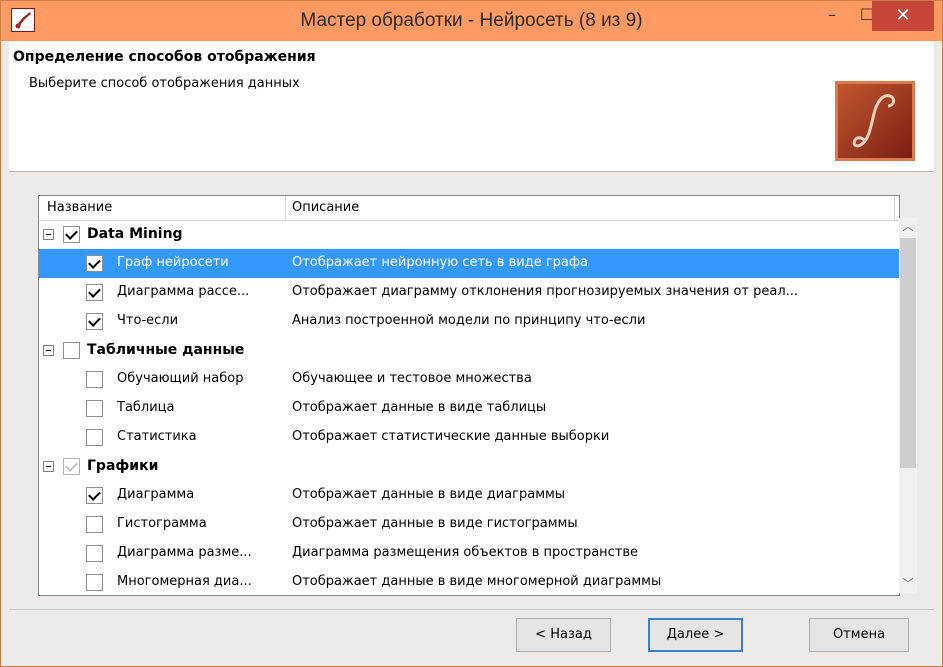 Image resolution: width=943 pixels, height=667 pixels. What do you see at coordinates (435, 523) in the screenshot?
I see `row-description: Отображает данные в виде гистограммы` at bounding box center [435, 523].